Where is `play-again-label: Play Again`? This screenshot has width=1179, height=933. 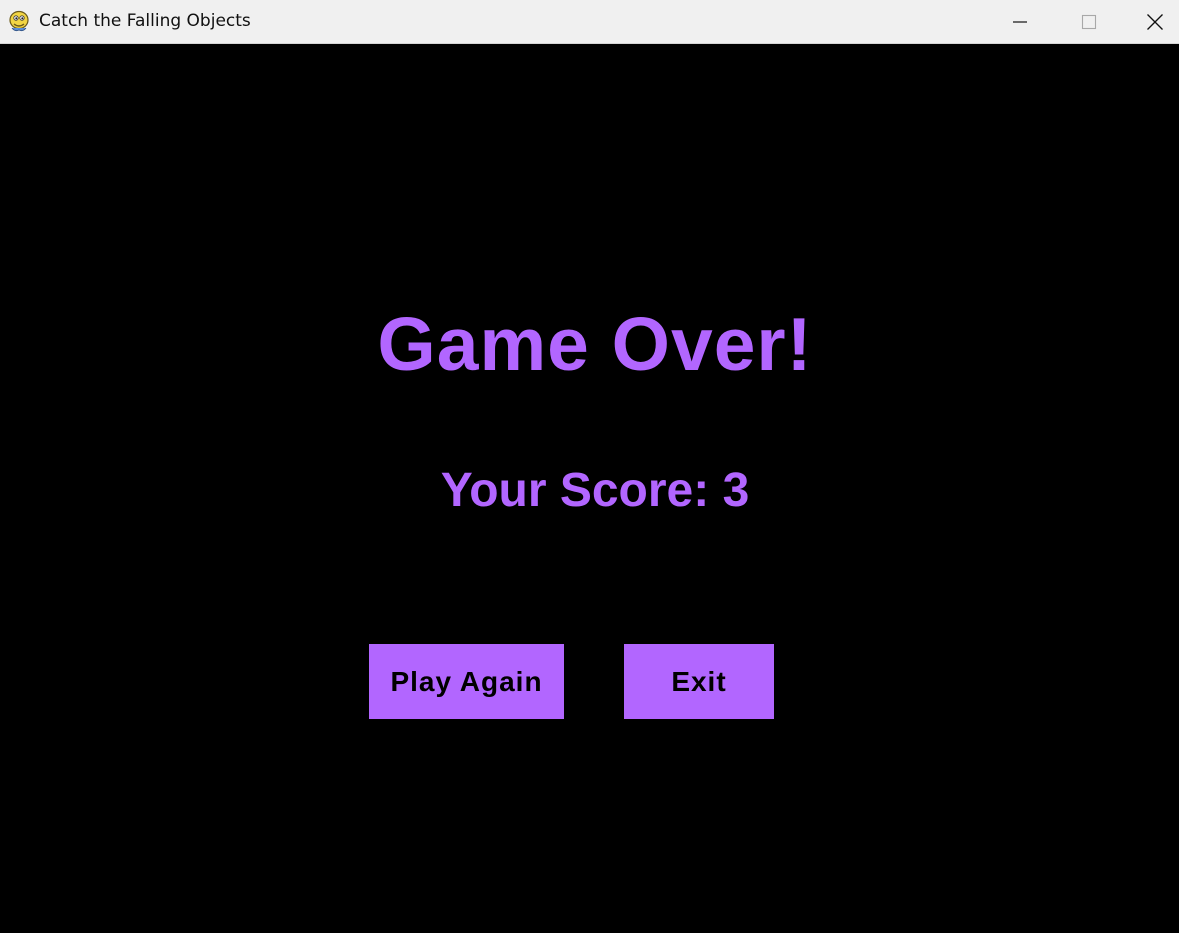 play-again-label: Play Again is located at coordinates (466, 681).